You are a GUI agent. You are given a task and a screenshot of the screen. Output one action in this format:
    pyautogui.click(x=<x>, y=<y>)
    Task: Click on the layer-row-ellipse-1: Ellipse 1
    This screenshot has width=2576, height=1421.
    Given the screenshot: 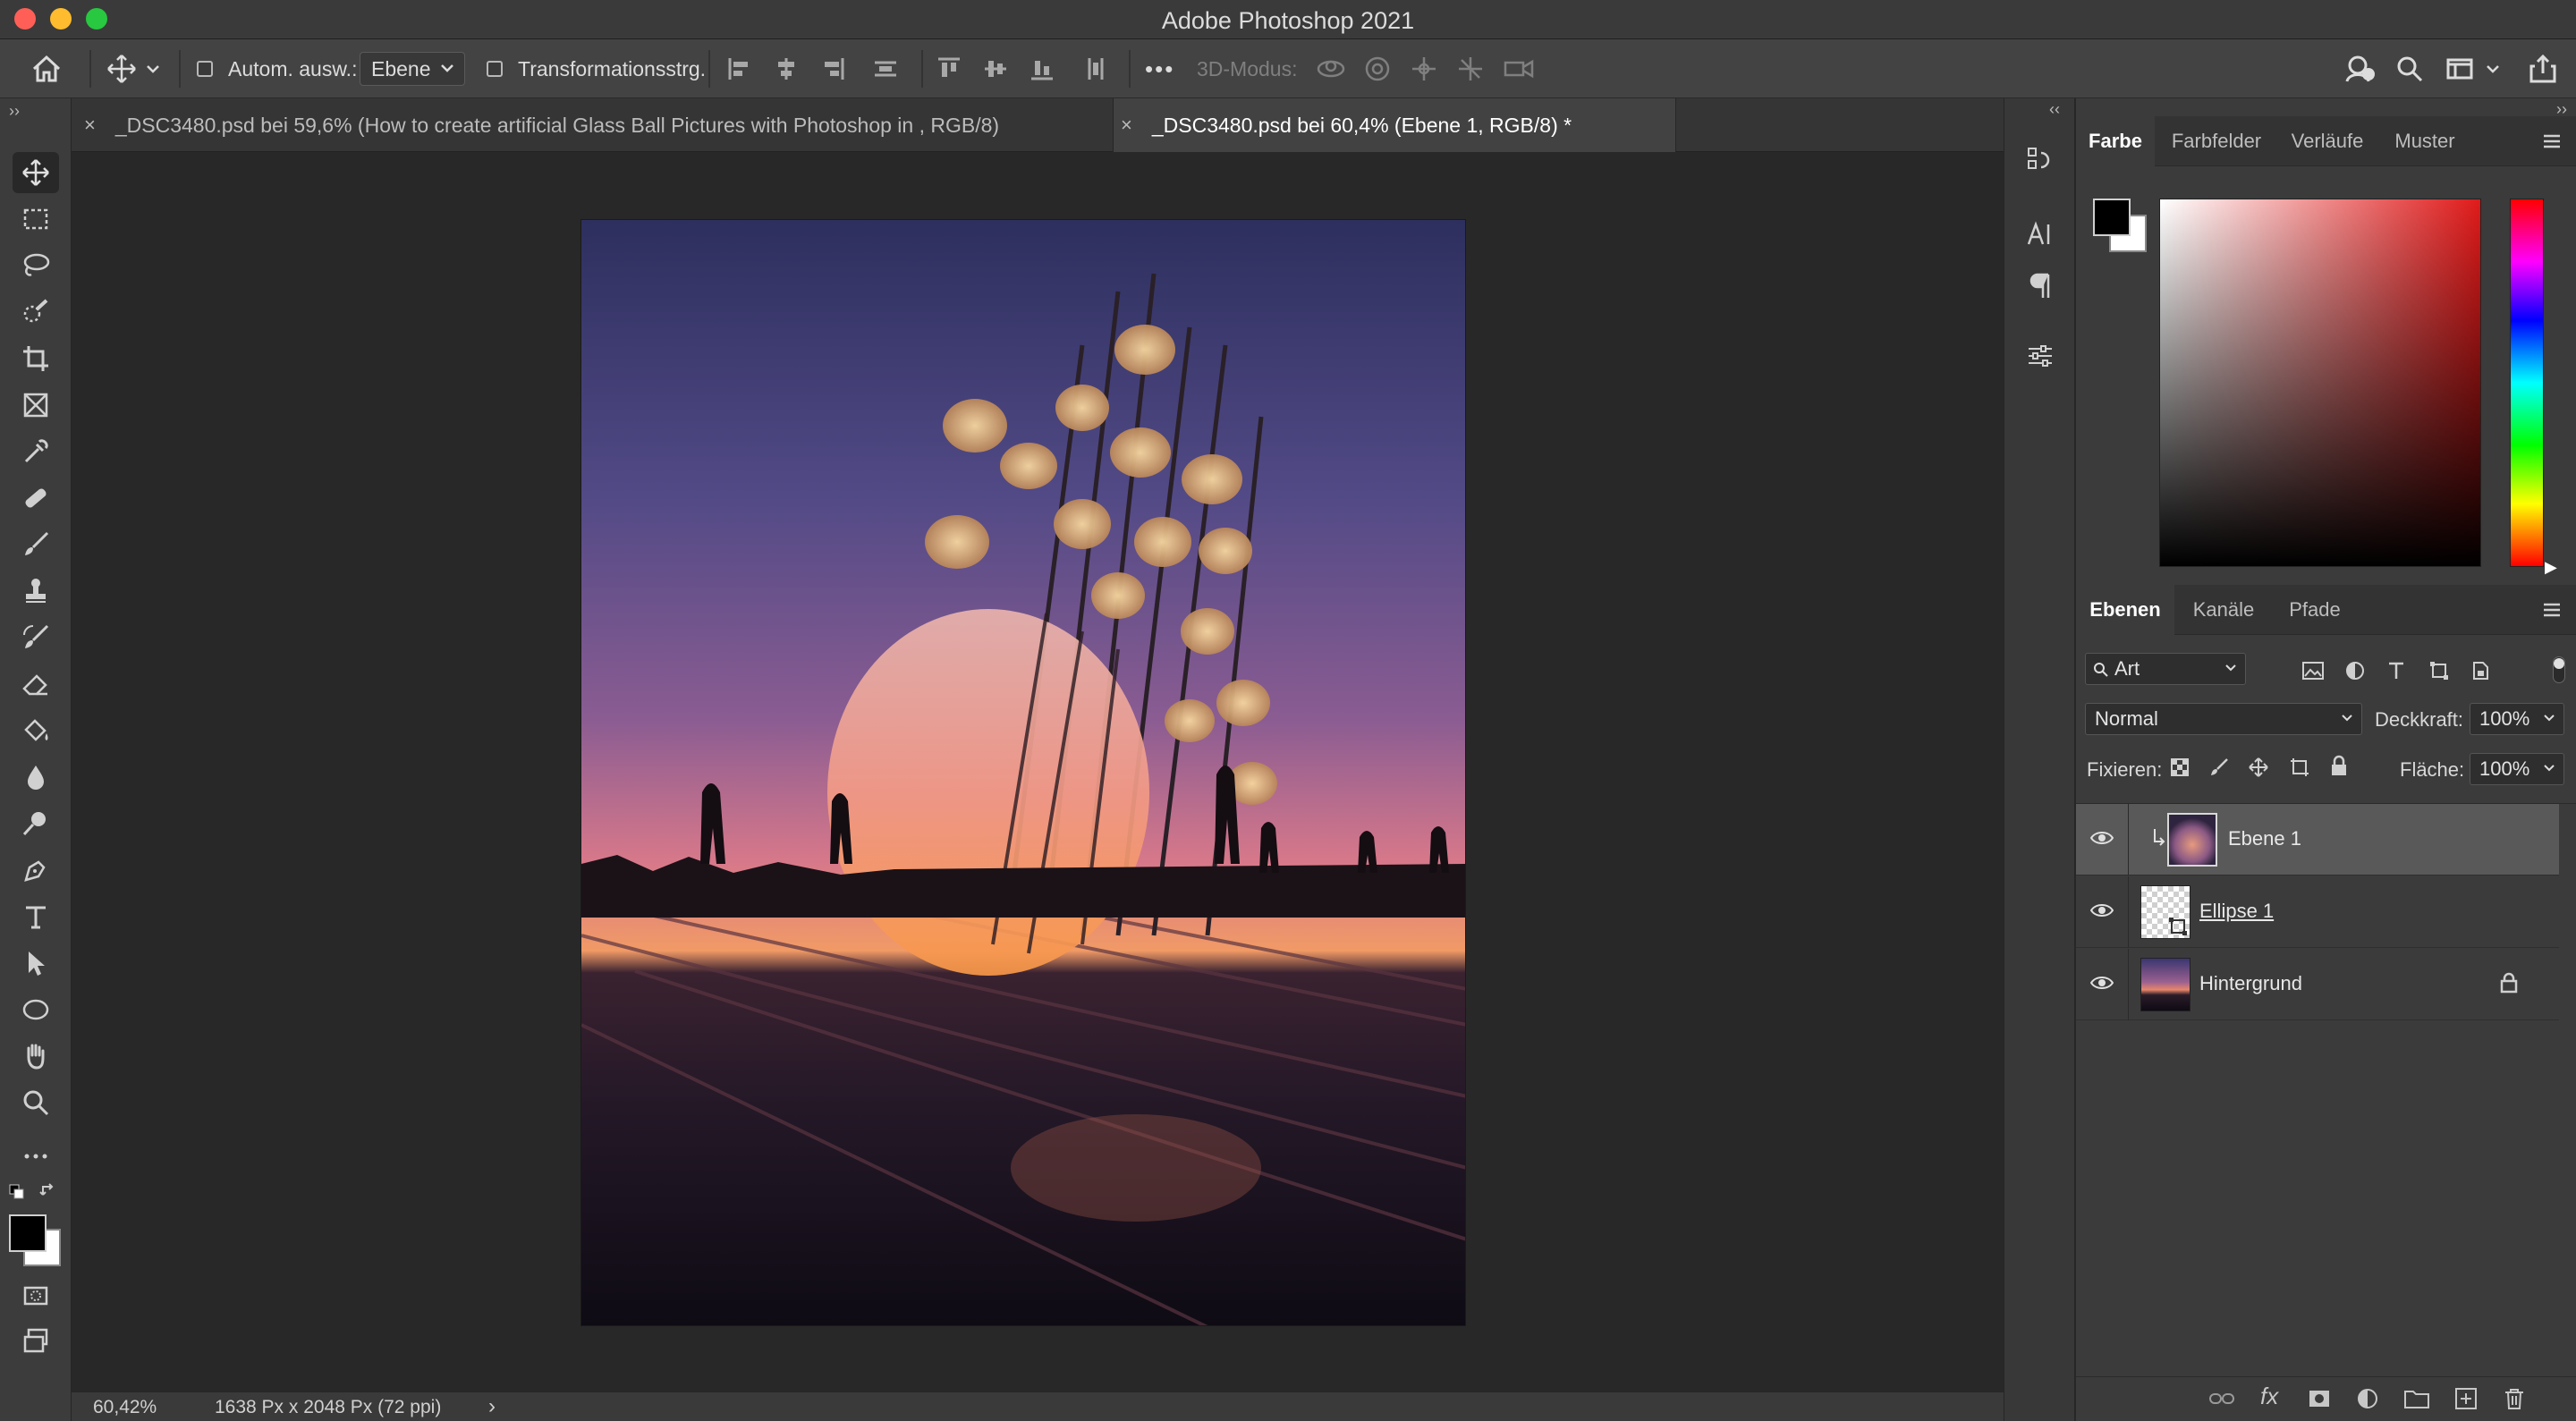 What is the action you would take?
    pyautogui.click(x=2317, y=912)
    